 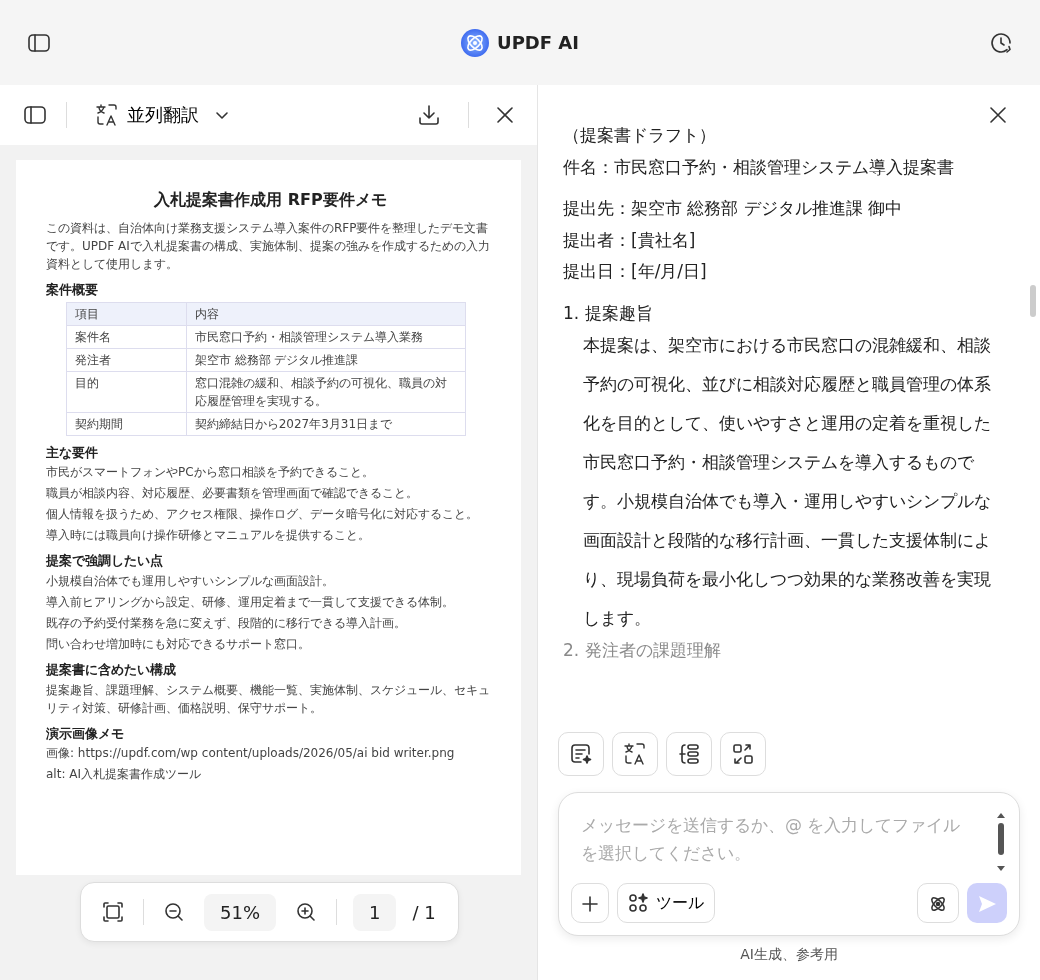 What do you see at coordinates (689, 754) in the screenshot?
I see `outline-icon` at bounding box center [689, 754].